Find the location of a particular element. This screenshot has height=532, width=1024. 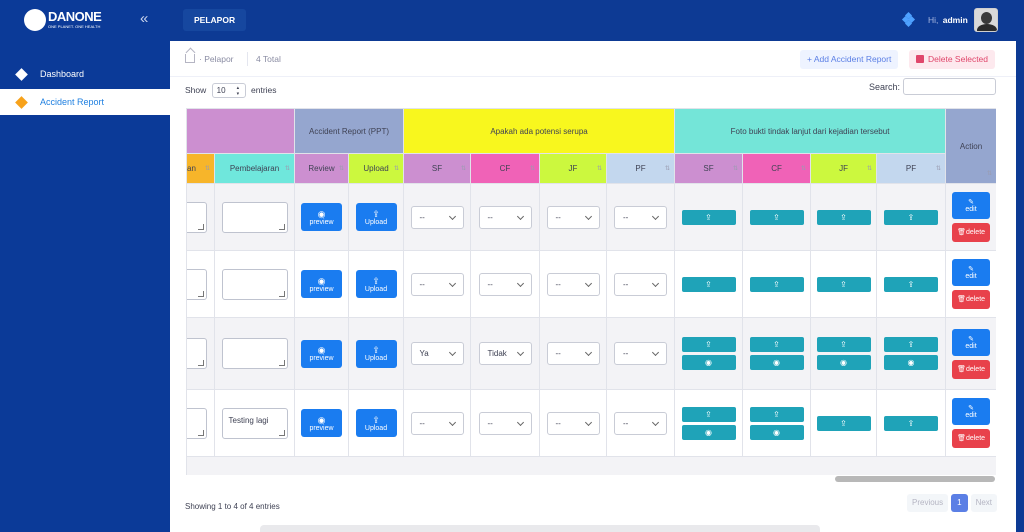

column-header-upload: Upload ⇅ is located at coordinates (376, 168).